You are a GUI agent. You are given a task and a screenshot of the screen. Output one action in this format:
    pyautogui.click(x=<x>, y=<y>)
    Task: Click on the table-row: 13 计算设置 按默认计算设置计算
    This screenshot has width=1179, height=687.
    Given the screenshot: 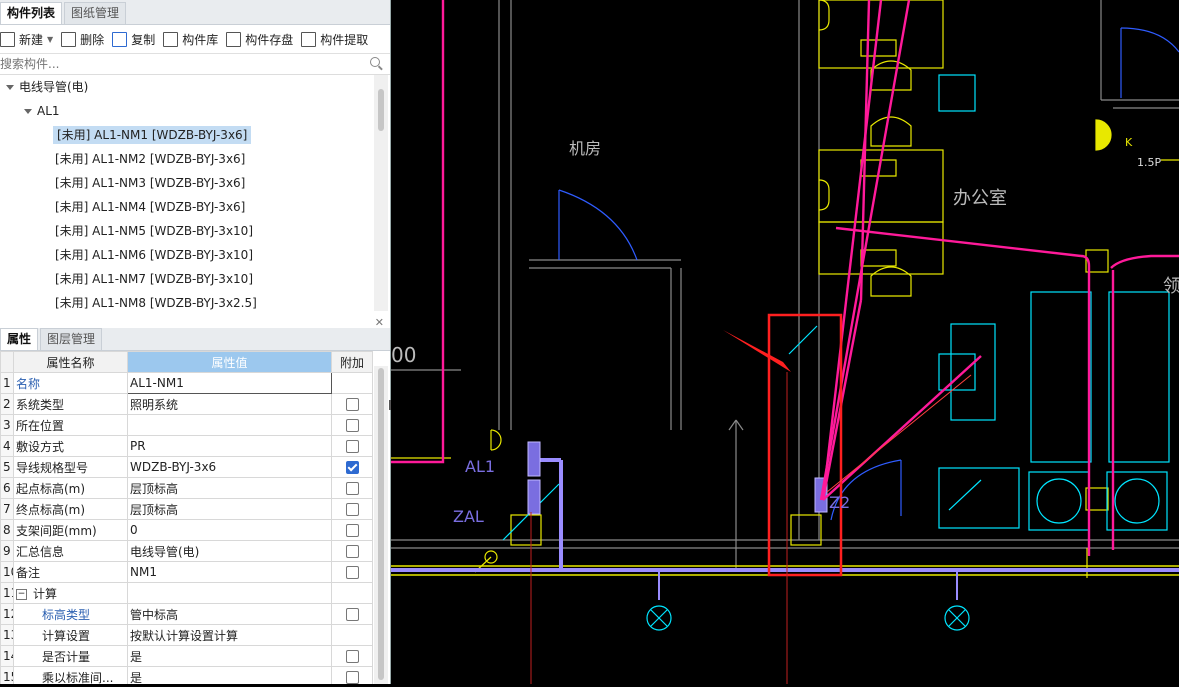 What is the action you would take?
    pyautogui.click(x=186, y=635)
    